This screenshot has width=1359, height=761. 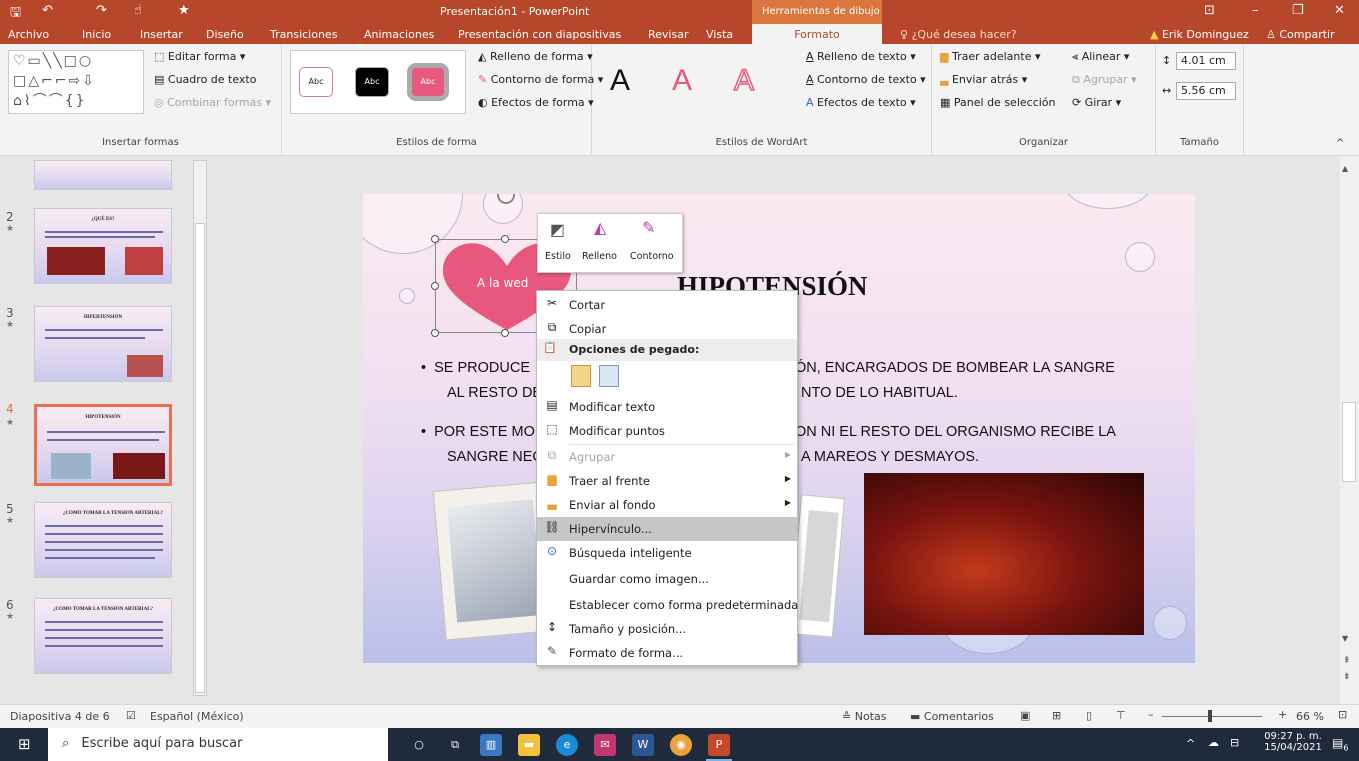 I want to click on zoom-out-icon: –, so click(x=1151, y=714).